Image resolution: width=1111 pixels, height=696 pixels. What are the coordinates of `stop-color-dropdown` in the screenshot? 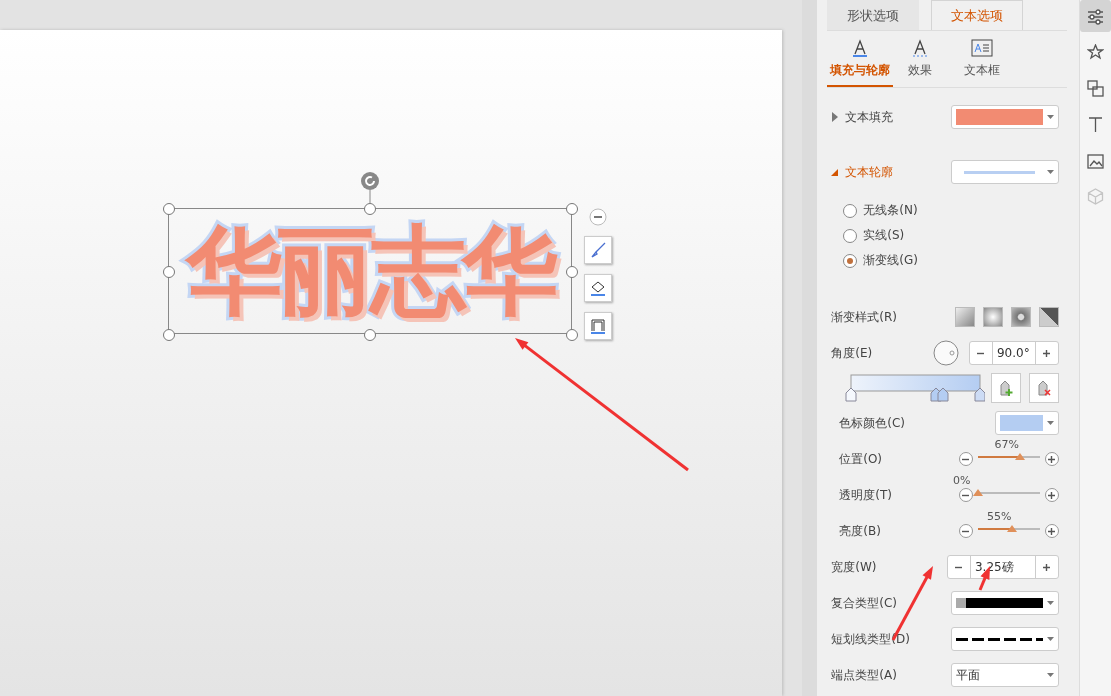 It's located at (1027, 423).